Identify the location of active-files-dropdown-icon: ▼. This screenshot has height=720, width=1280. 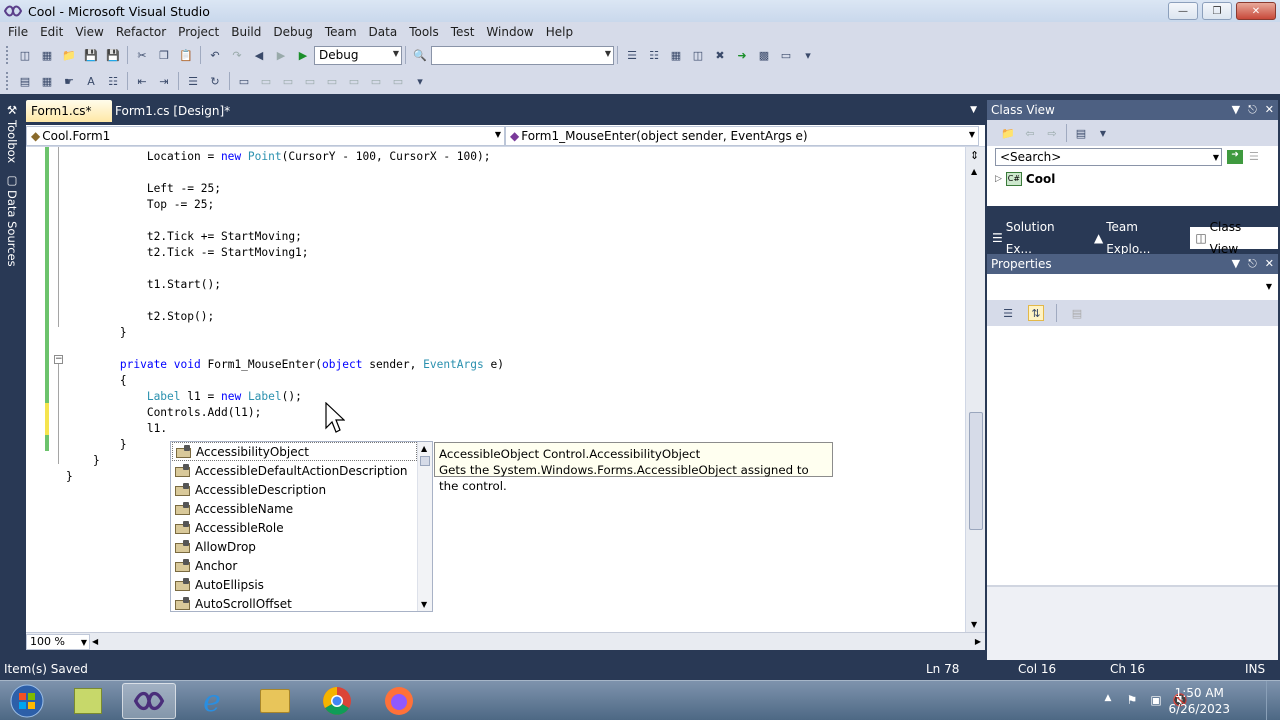
(973, 110).